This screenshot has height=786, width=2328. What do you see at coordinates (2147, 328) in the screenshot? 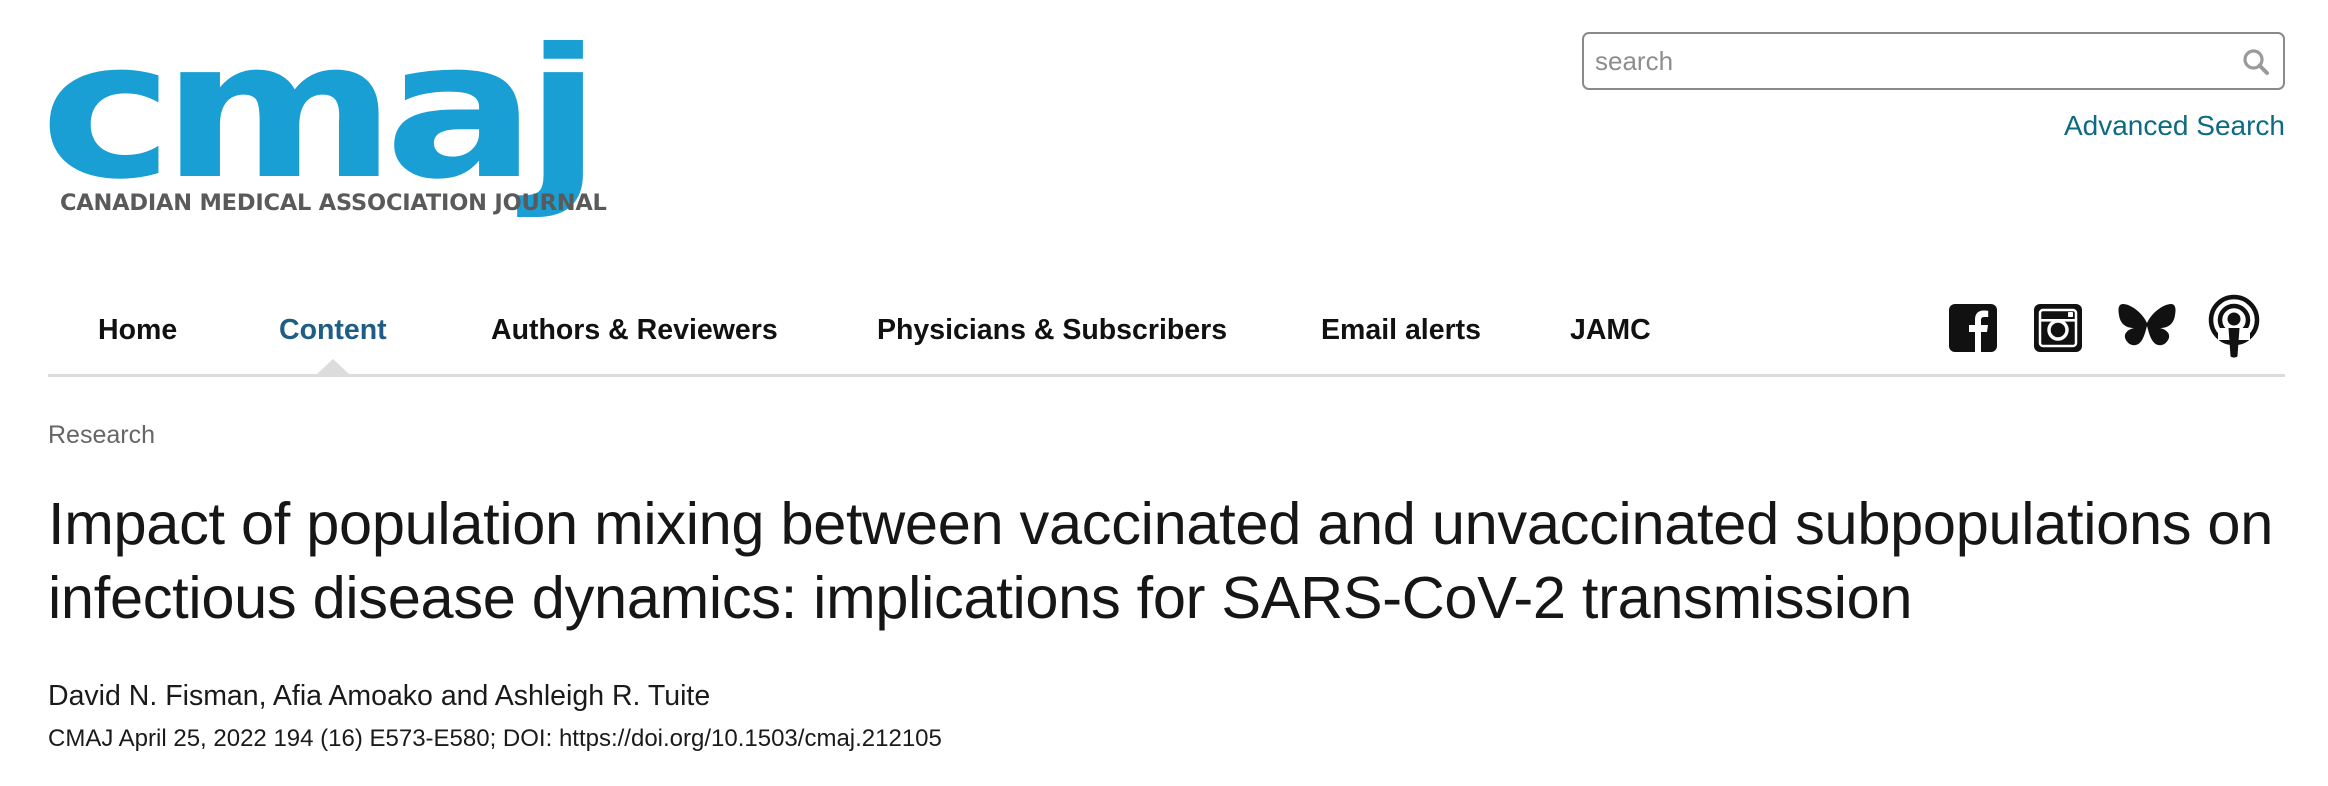
I see `bluesky-icon` at bounding box center [2147, 328].